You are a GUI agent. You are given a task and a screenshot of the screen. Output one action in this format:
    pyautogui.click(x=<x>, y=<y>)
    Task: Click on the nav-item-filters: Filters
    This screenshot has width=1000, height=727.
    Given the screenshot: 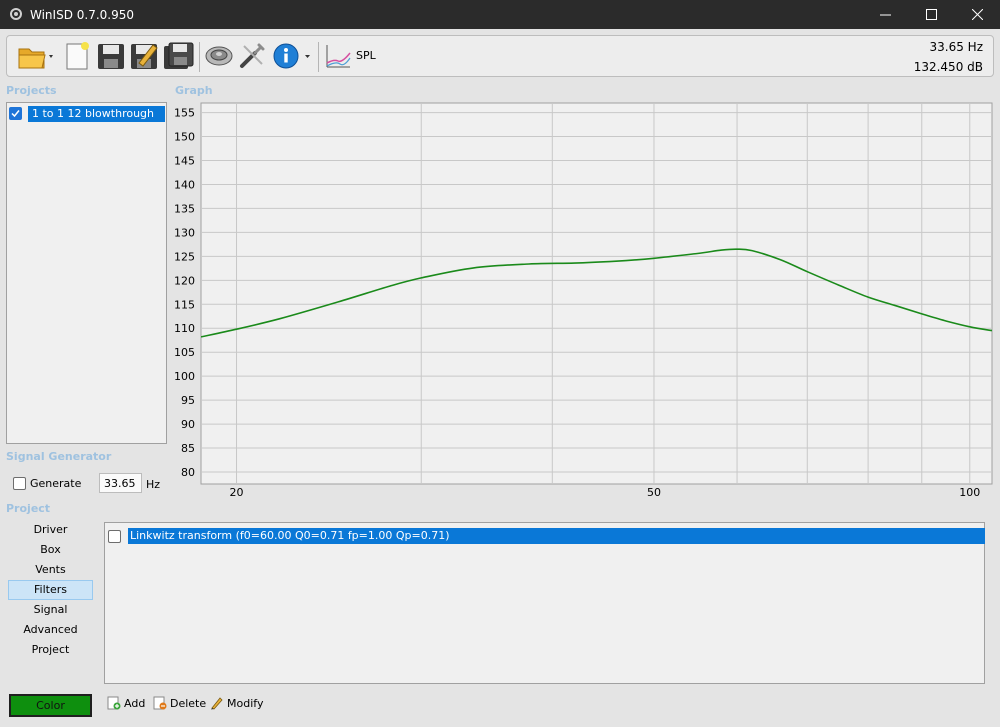 What is the action you would take?
    pyautogui.click(x=50, y=590)
    